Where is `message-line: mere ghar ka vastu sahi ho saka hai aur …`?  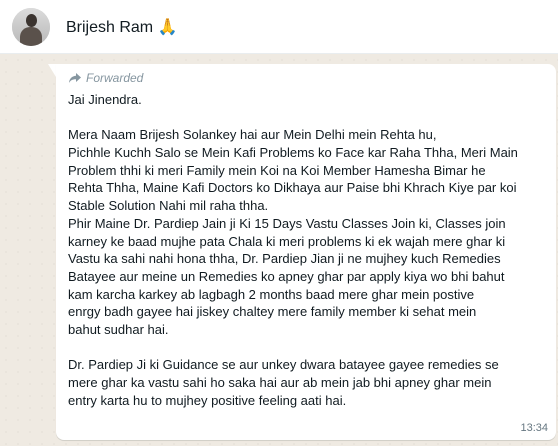
message-line: mere ghar ka vastu sahi ho saka hai aur … is located at coordinates (280, 382).